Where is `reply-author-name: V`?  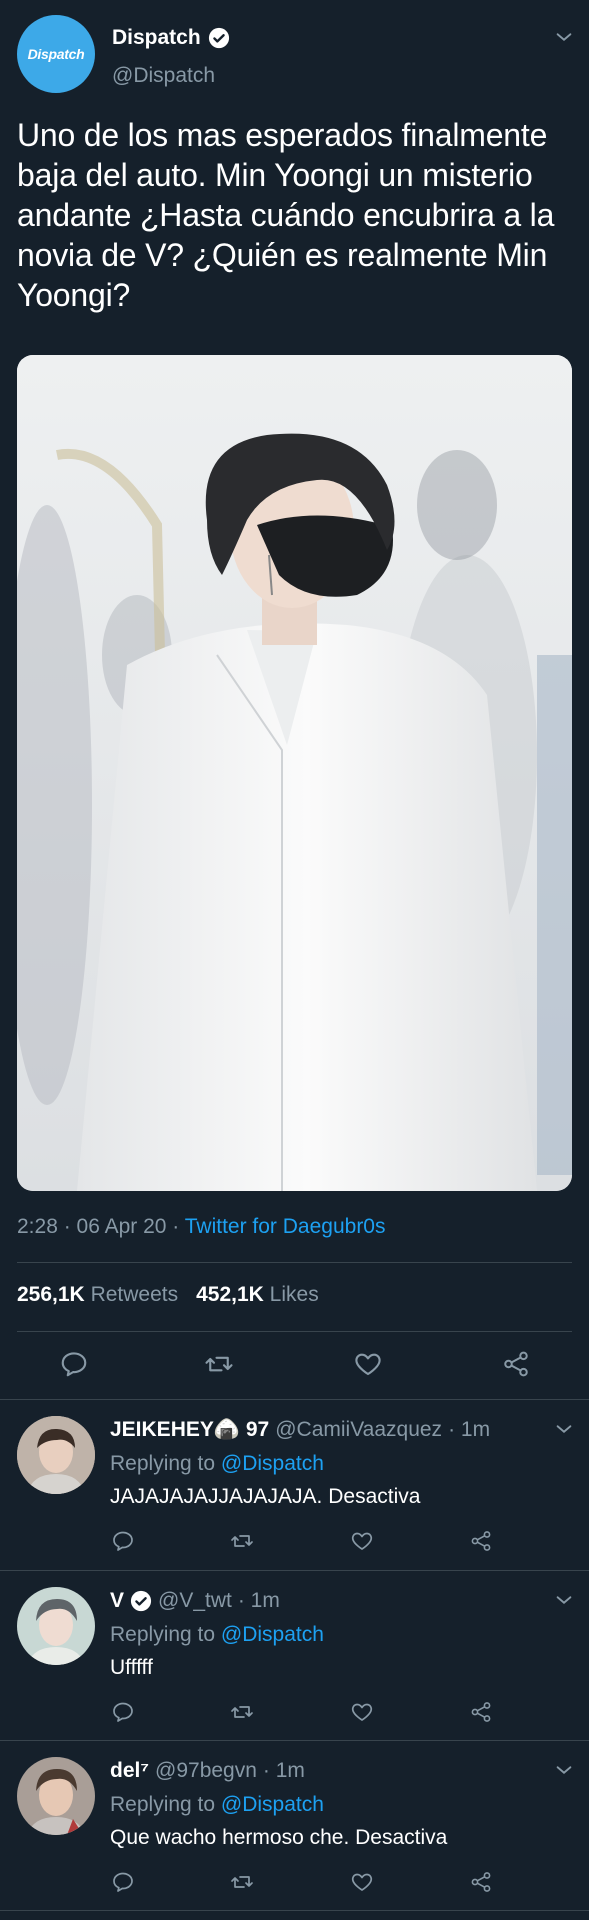 reply-author-name: V is located at coordinates (117, 1601).